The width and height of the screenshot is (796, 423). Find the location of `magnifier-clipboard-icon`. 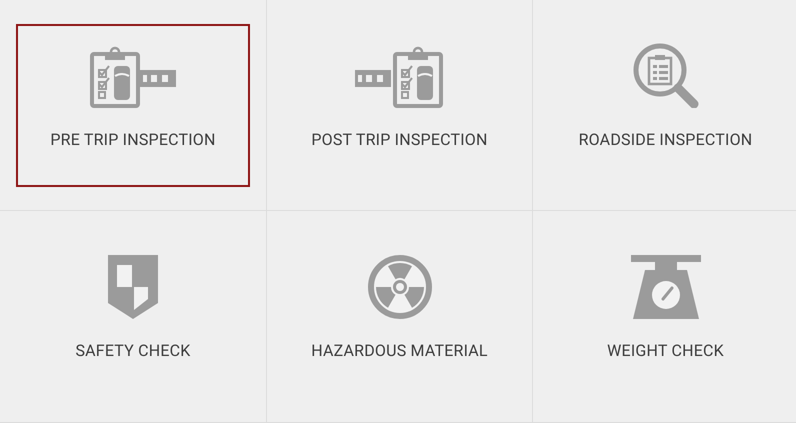

magnifier-clipboard-icon is located at coordinates (666, 75).